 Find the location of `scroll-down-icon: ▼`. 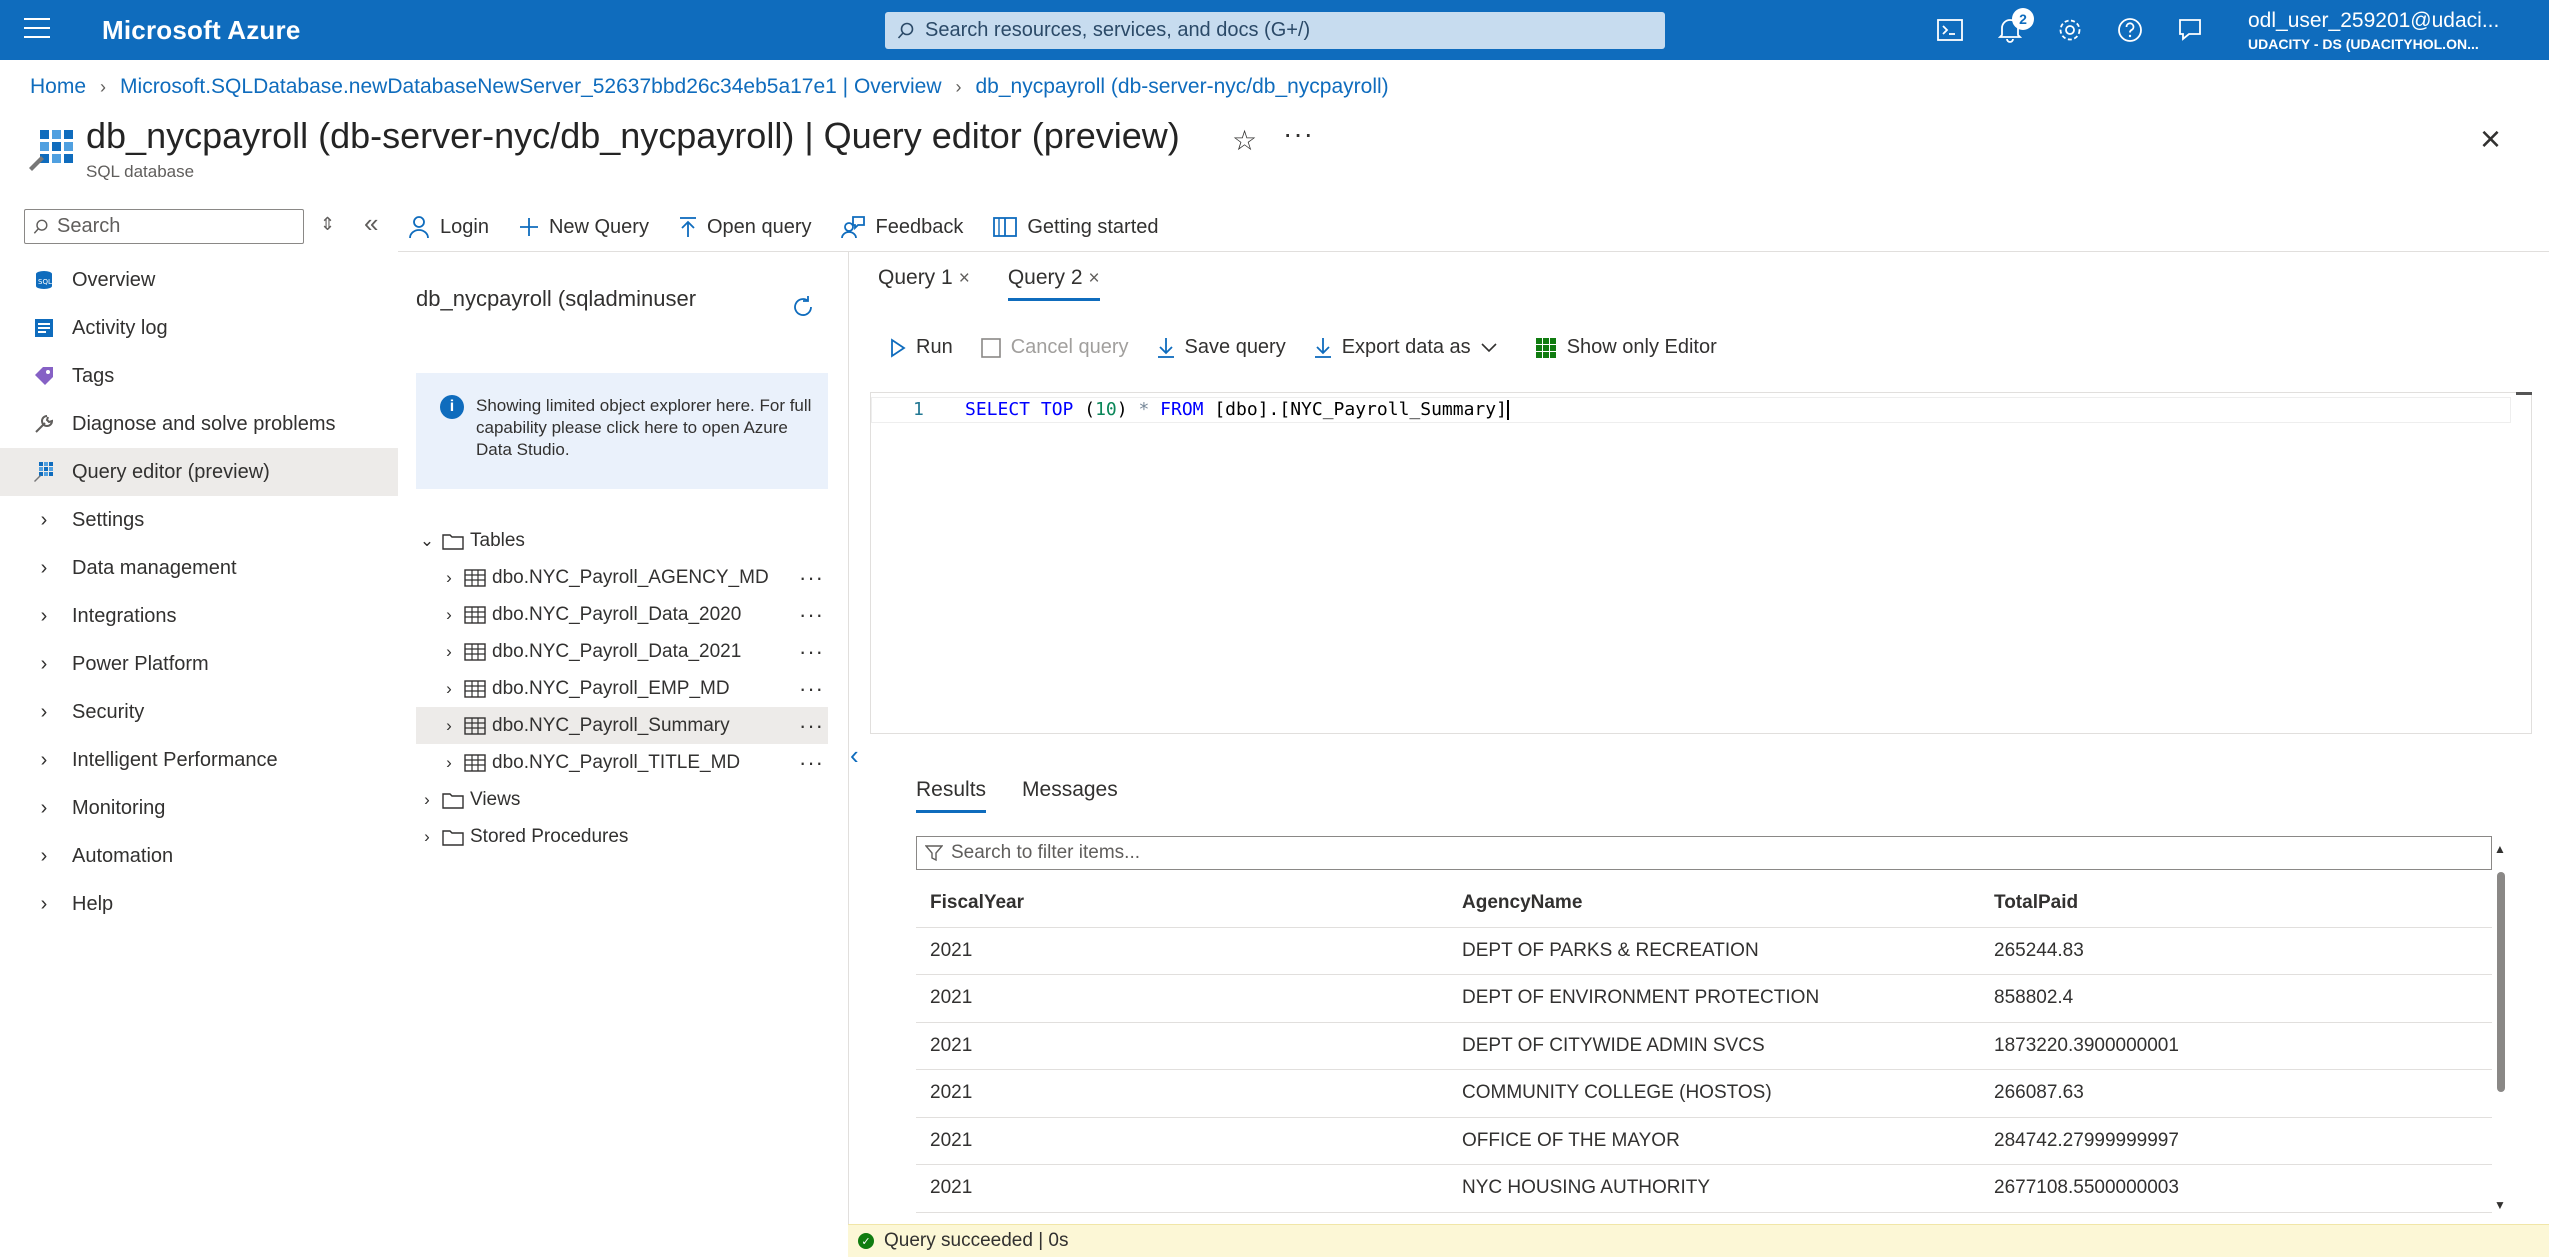

scroll-down-icon: ▼ is located at coordinates (2500, 1205).